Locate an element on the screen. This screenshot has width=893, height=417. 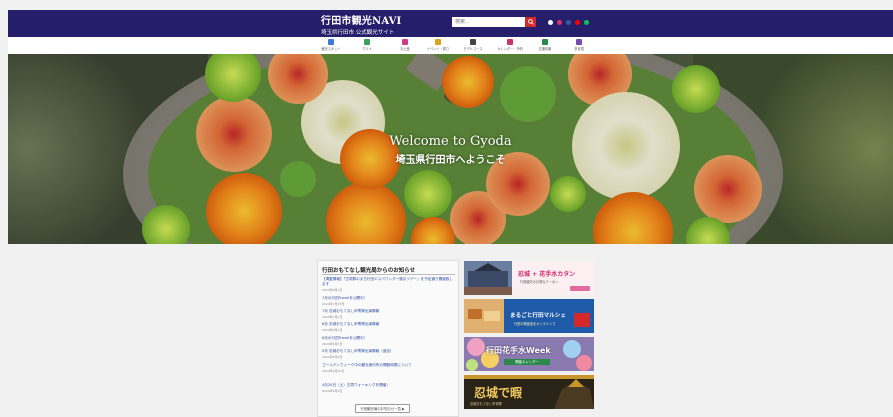
nav-item-5: カレンダー・予約 is located at coordinates (510, 45).